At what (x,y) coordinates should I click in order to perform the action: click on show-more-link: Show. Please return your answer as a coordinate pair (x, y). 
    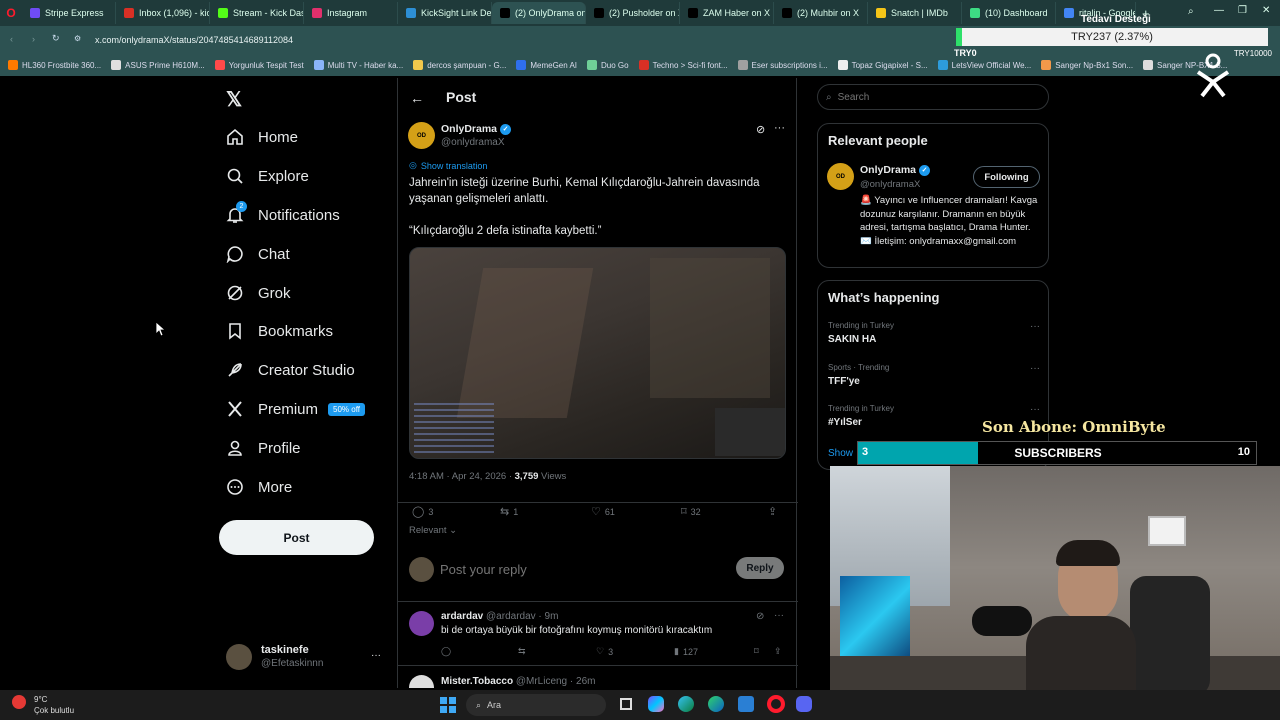
    Looking at the image, I should click on (840, 453).